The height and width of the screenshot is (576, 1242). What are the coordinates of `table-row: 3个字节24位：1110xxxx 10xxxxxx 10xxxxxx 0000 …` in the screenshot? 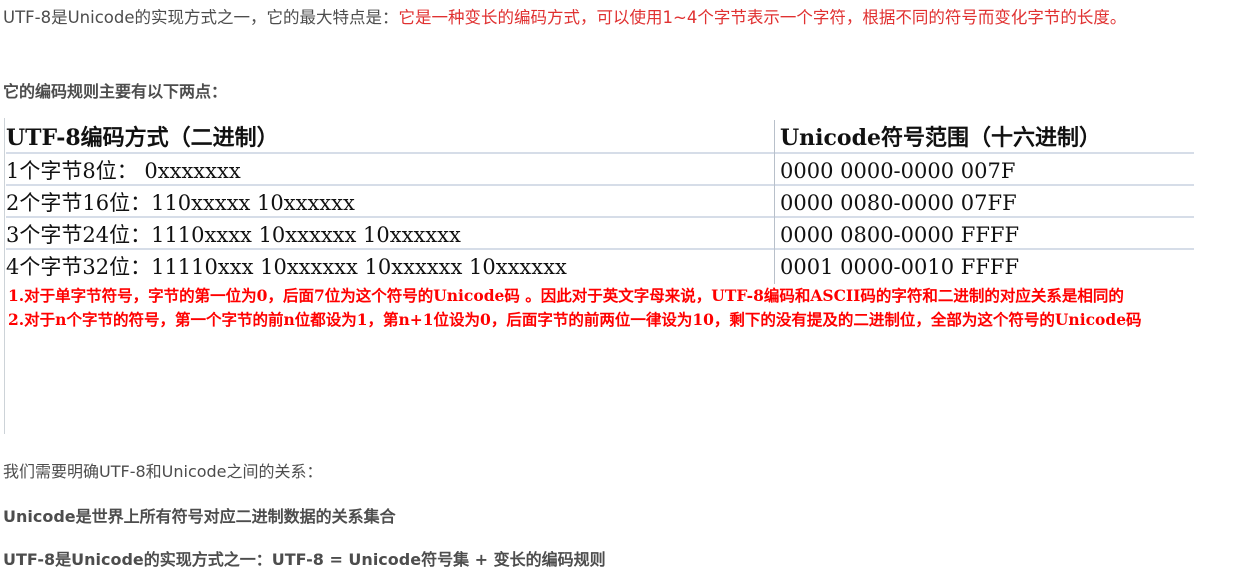 It's located at (600, 234).